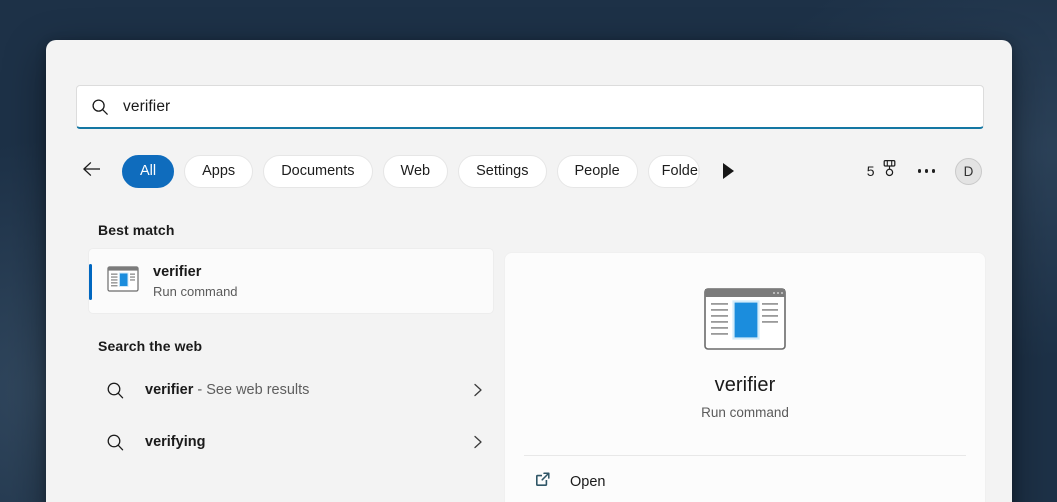 The image size is (1057, 502). I want to click on medal-icon, so click(889, 171).